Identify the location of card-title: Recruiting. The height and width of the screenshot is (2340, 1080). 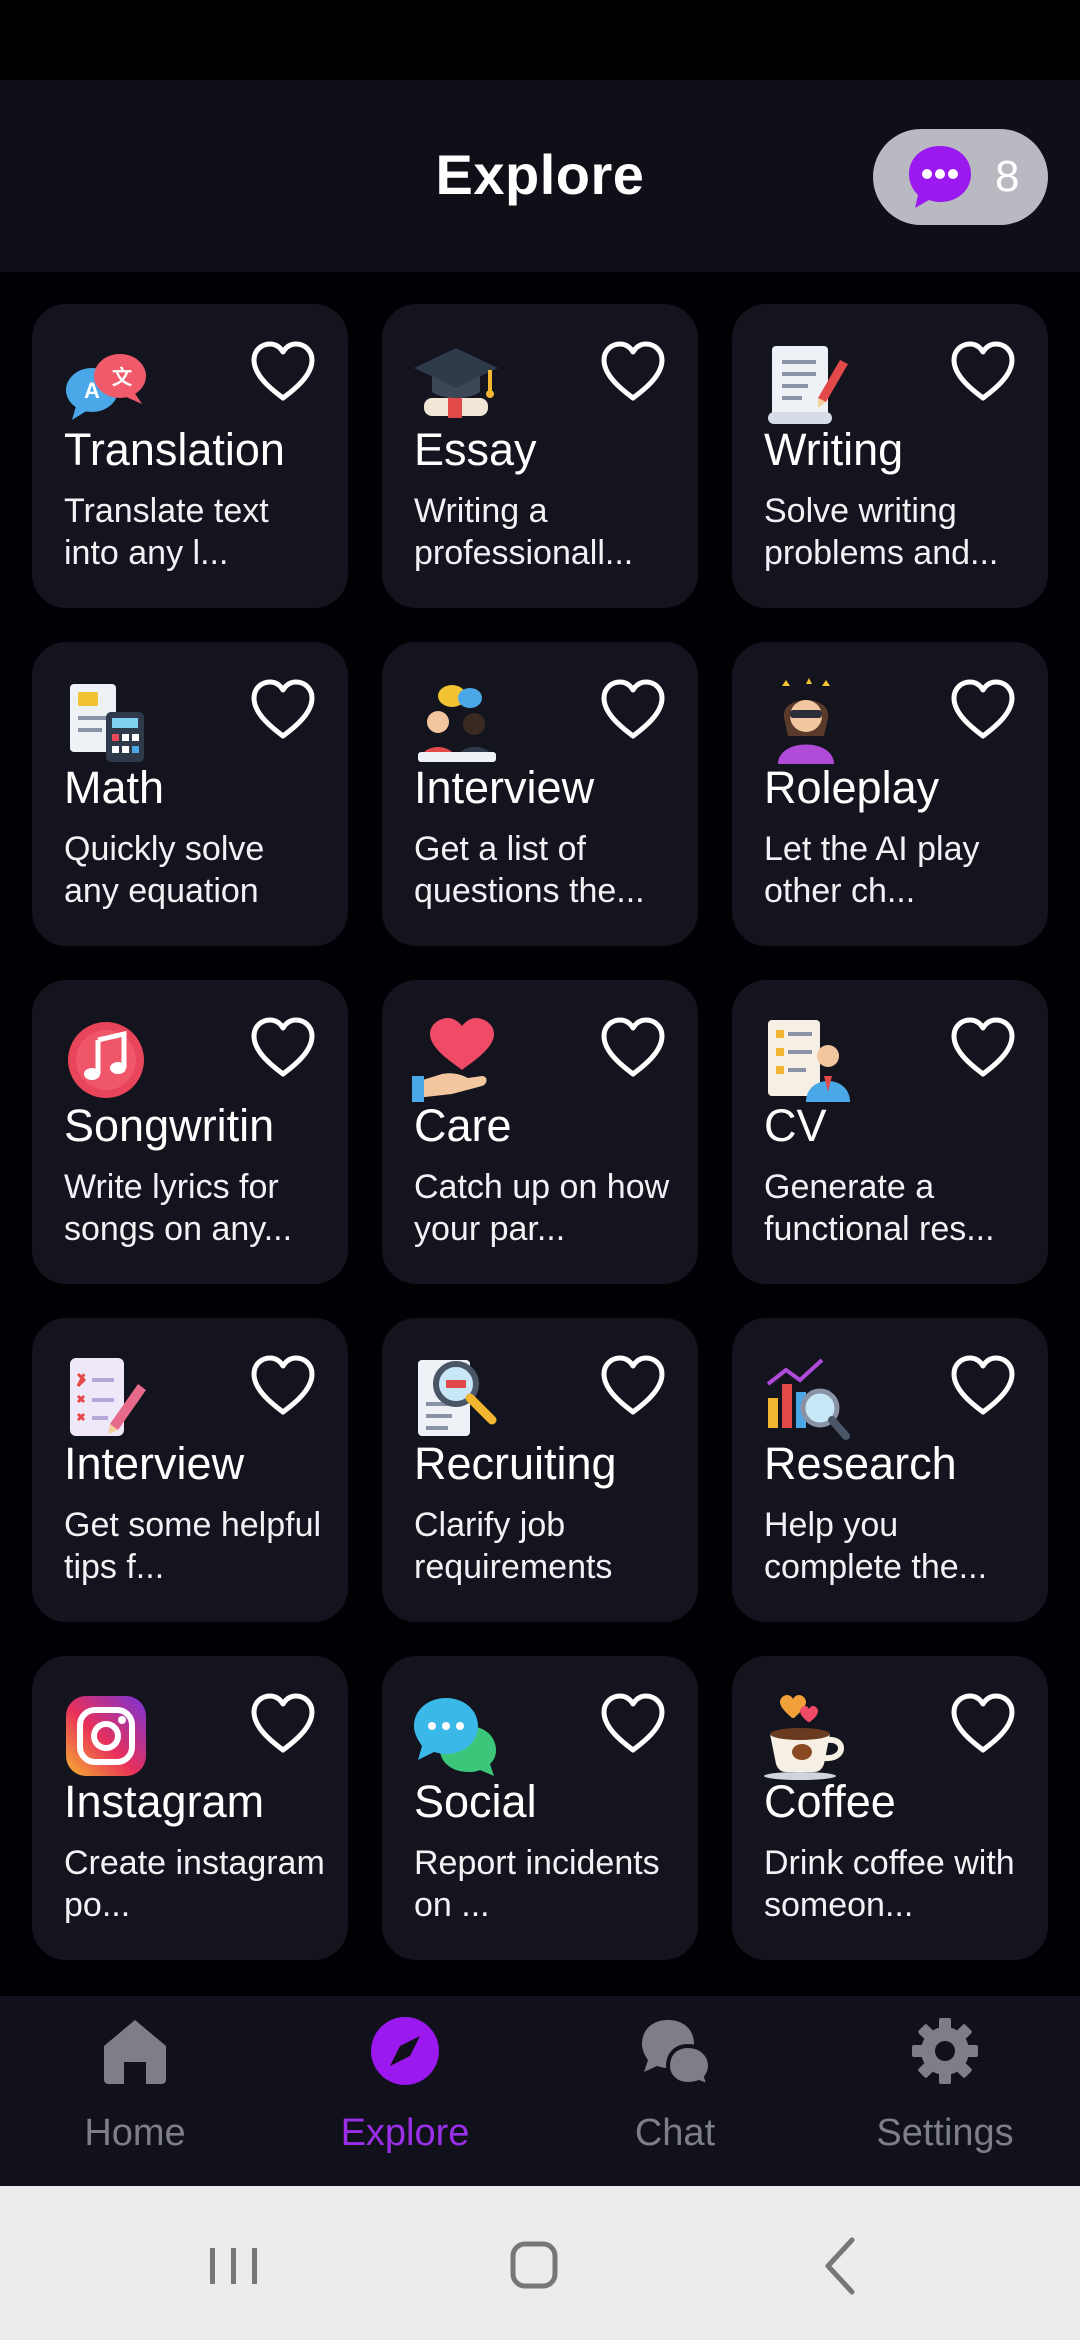
(515, 1463).